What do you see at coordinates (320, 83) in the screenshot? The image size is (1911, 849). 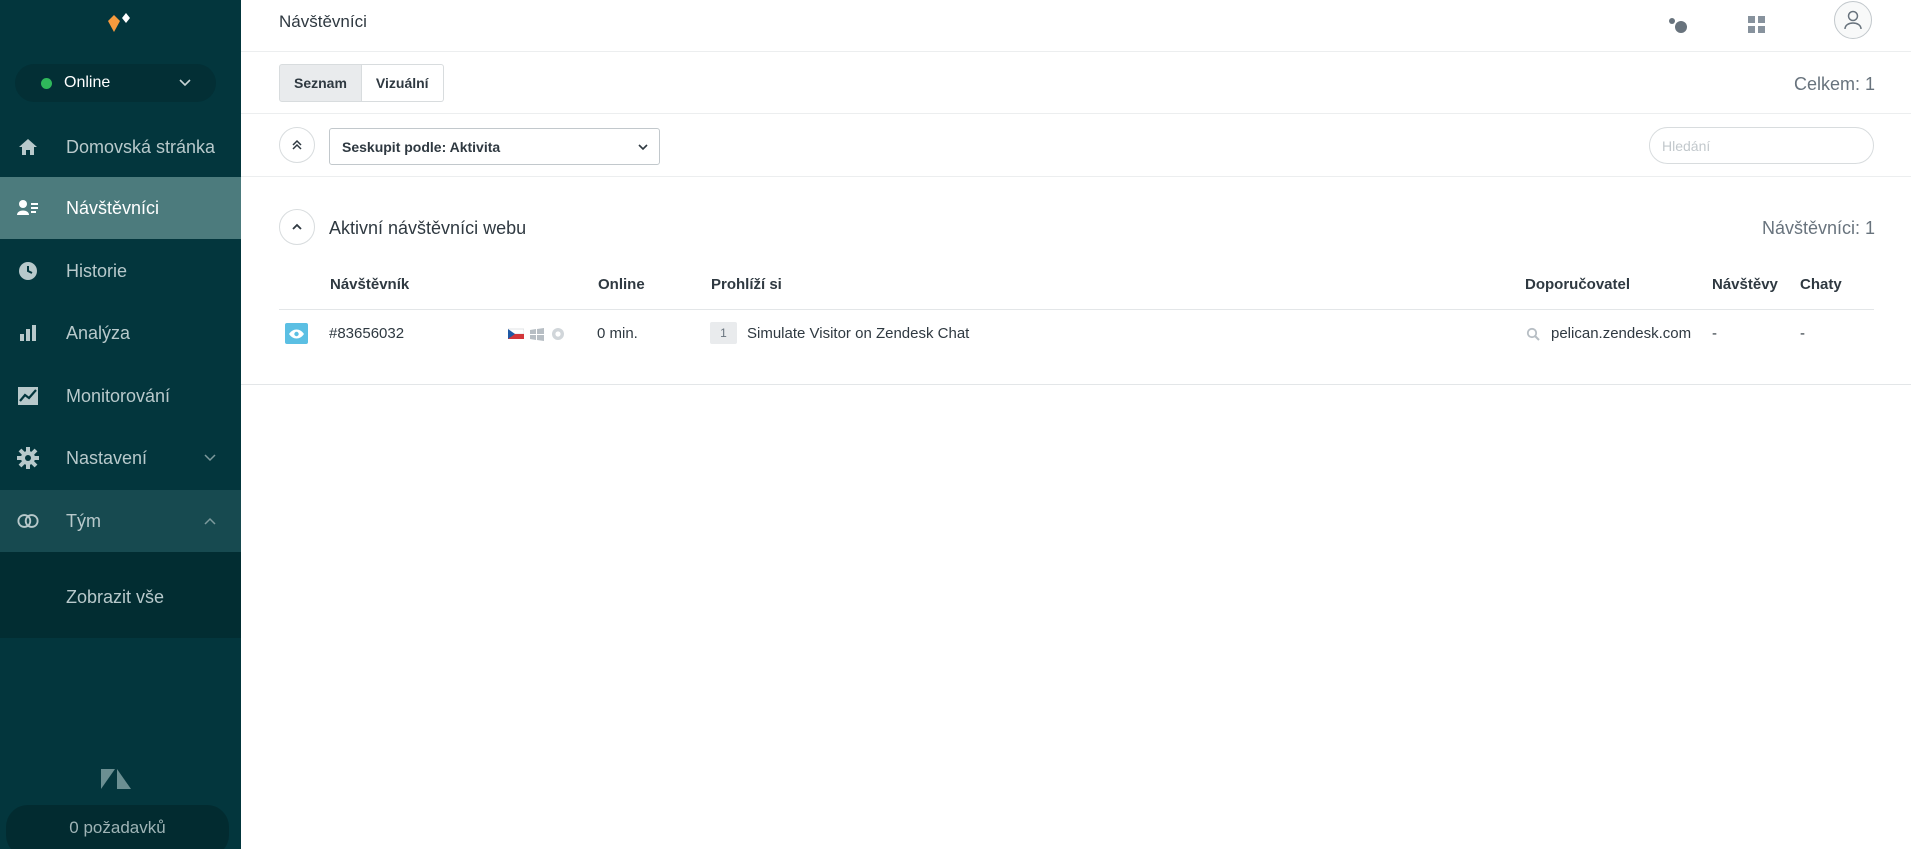 I see `list-view-button: Seznam` at bounding box center [320, 83].